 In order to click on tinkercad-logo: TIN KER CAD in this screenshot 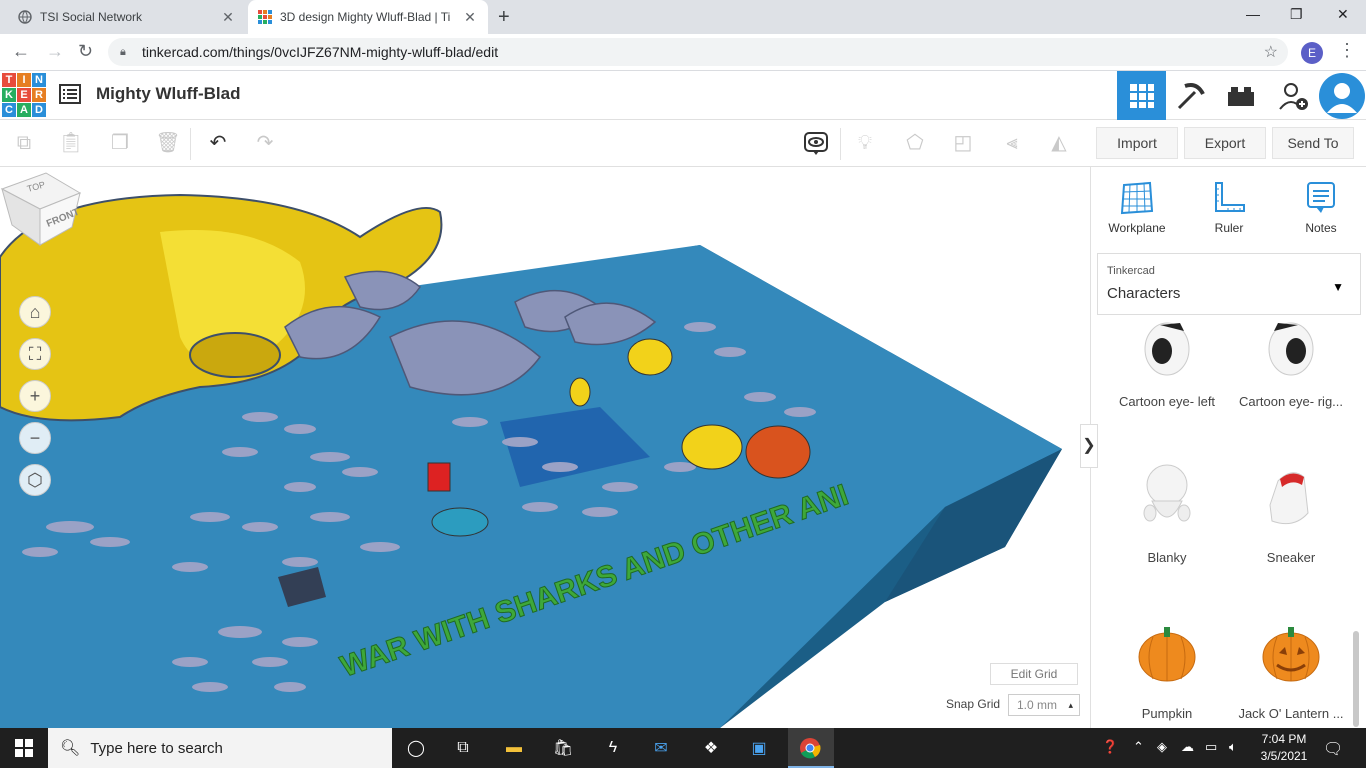, I will do `click(24, 95)`.